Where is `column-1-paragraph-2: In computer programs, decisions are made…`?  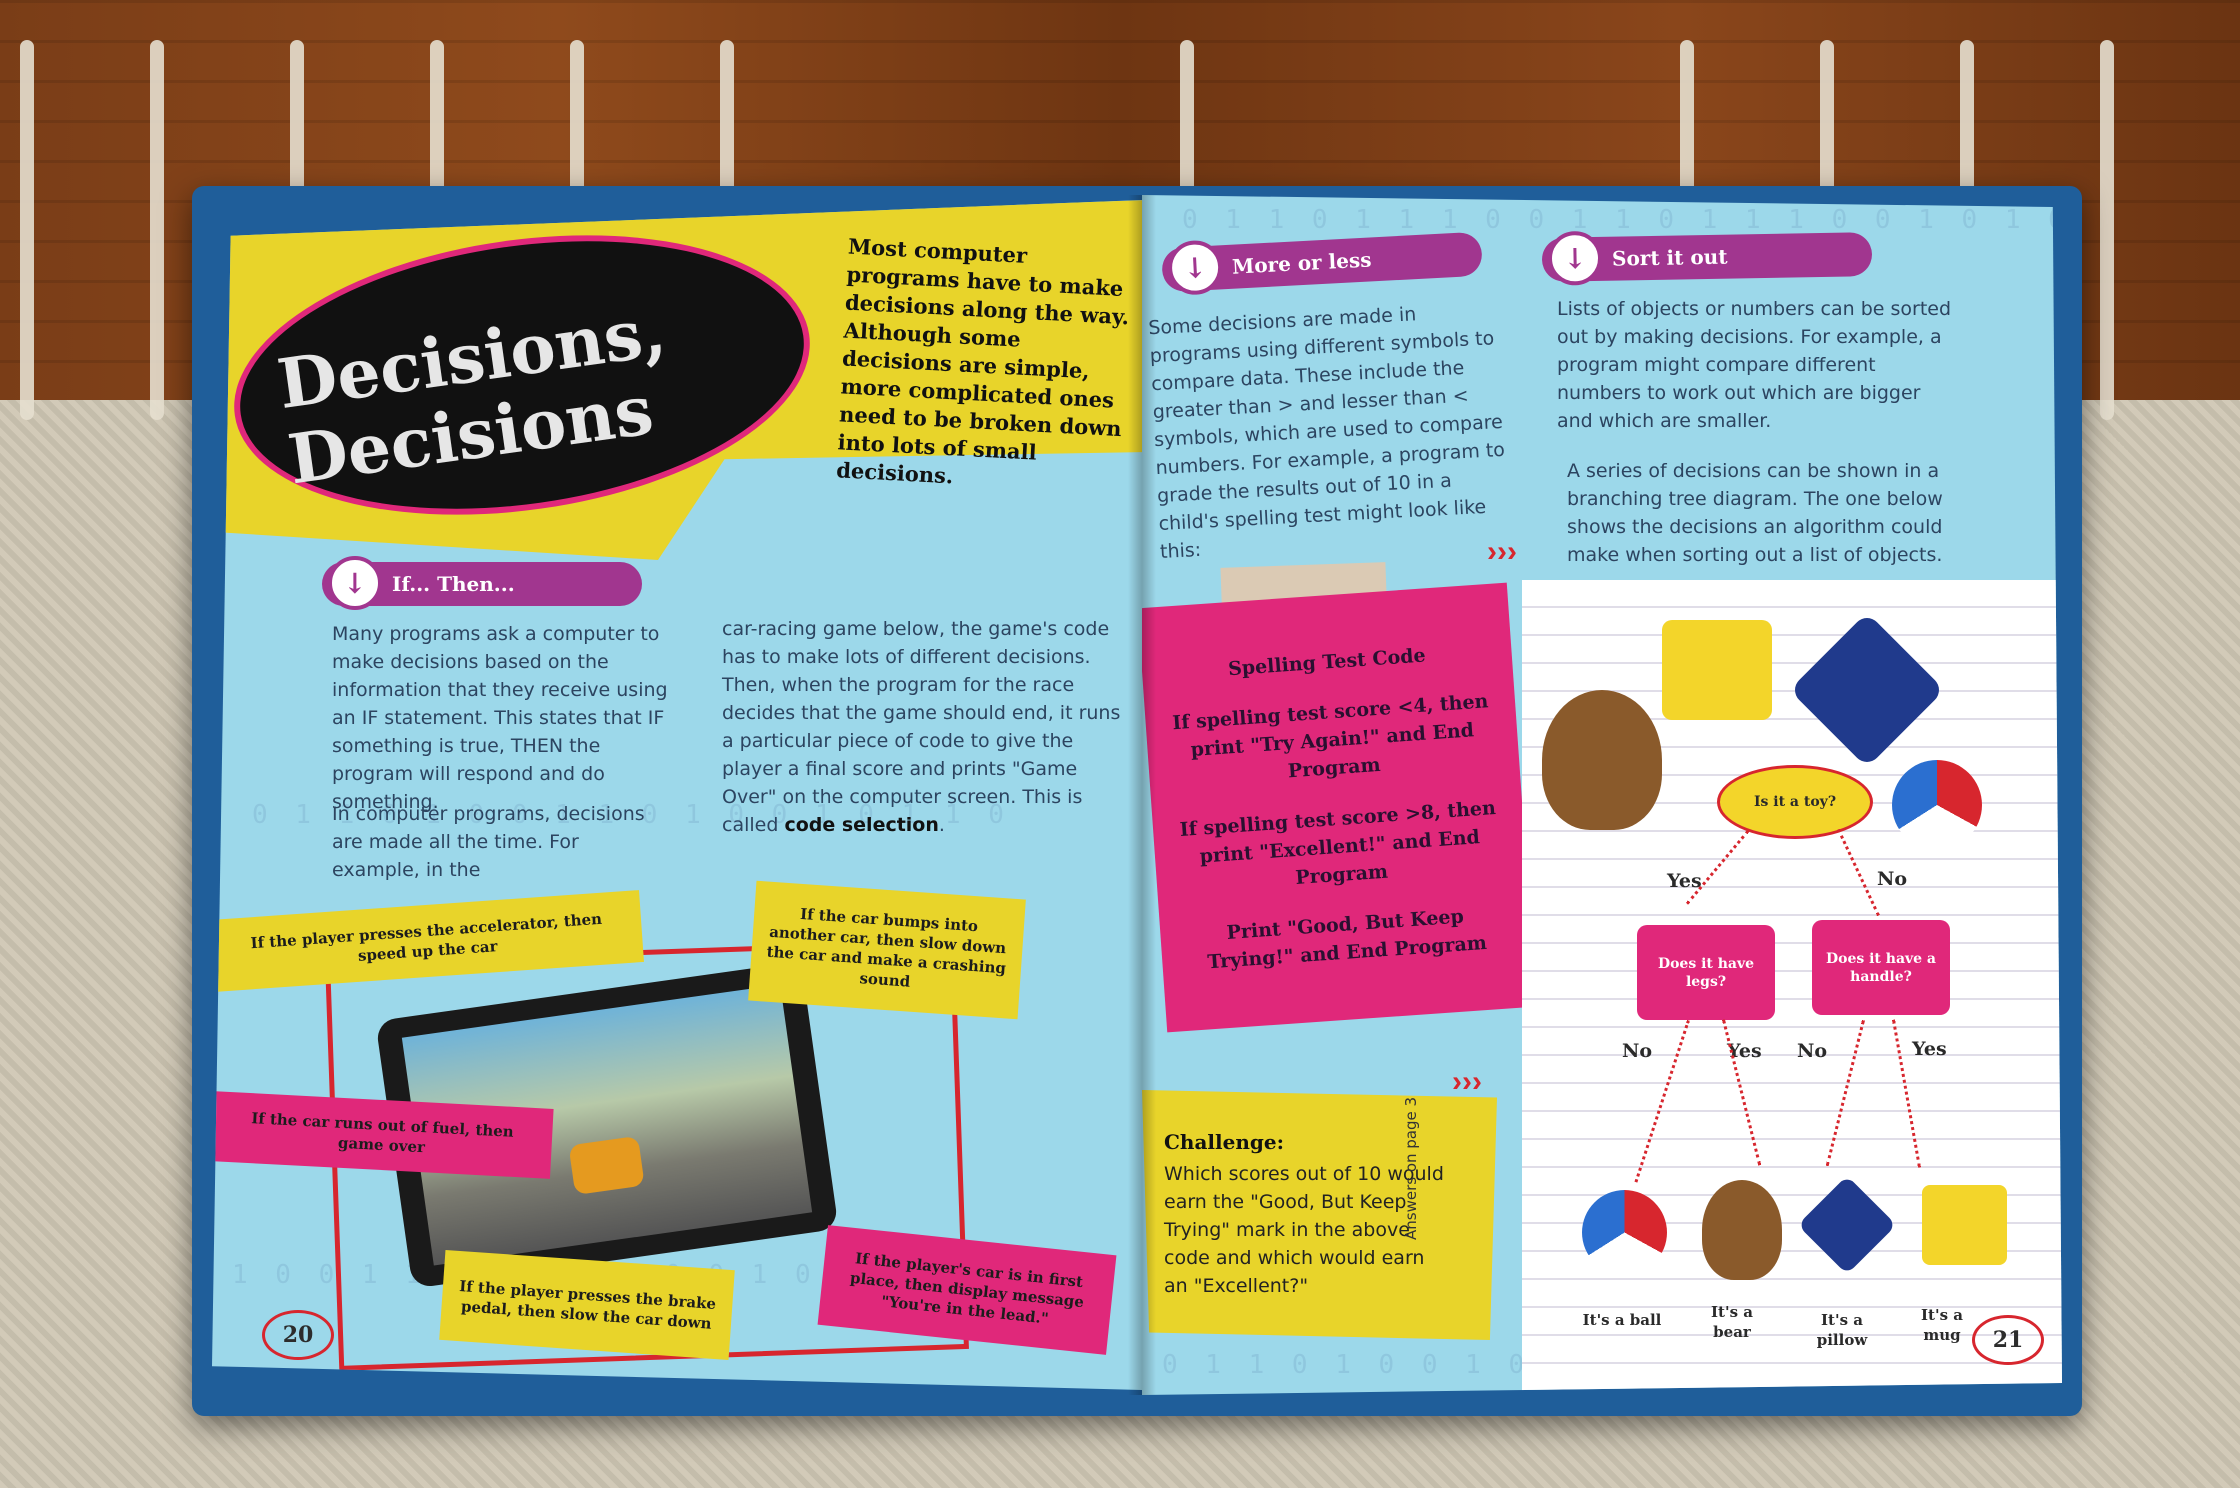
column-1-paragraph-2: In computer programs, decisions are made… is located at coordinates (488, 842).